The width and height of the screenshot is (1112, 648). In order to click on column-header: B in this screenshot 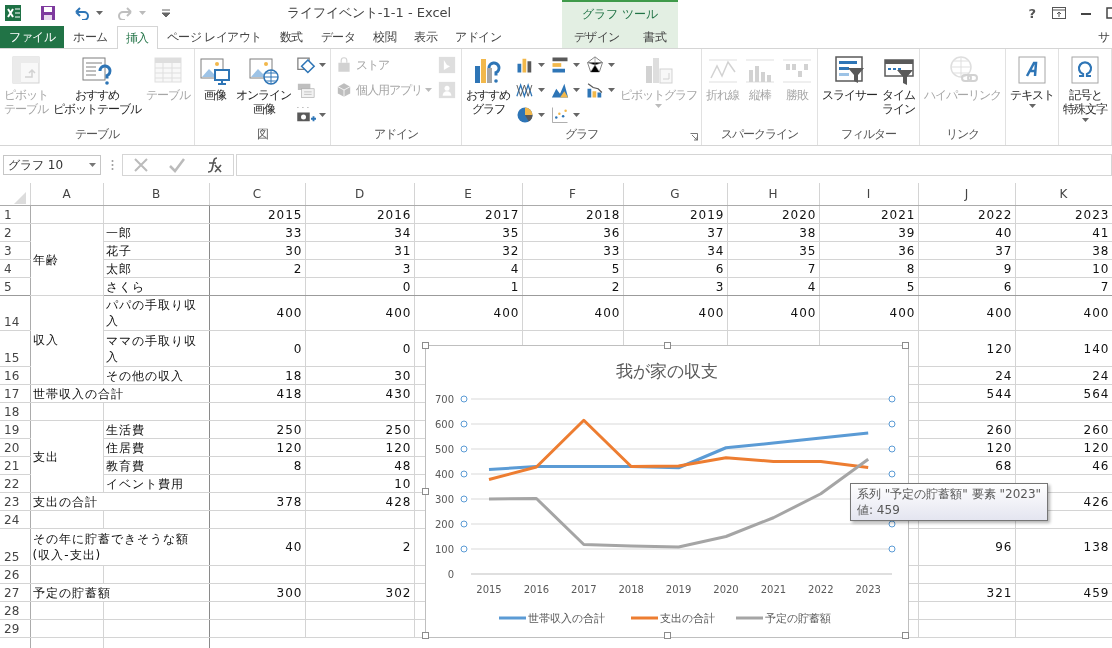, I will do `click(156, 194)`.